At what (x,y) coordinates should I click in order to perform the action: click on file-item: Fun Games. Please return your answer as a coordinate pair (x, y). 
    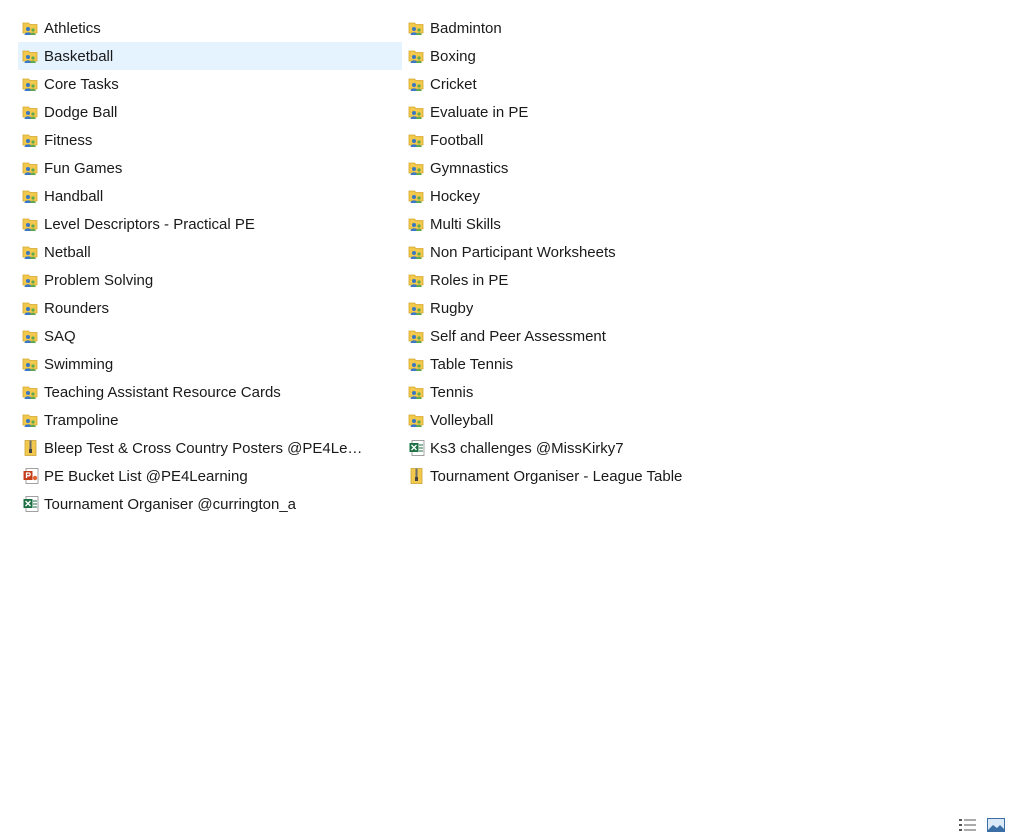
    Looking at the image, I should click on (210, 168).